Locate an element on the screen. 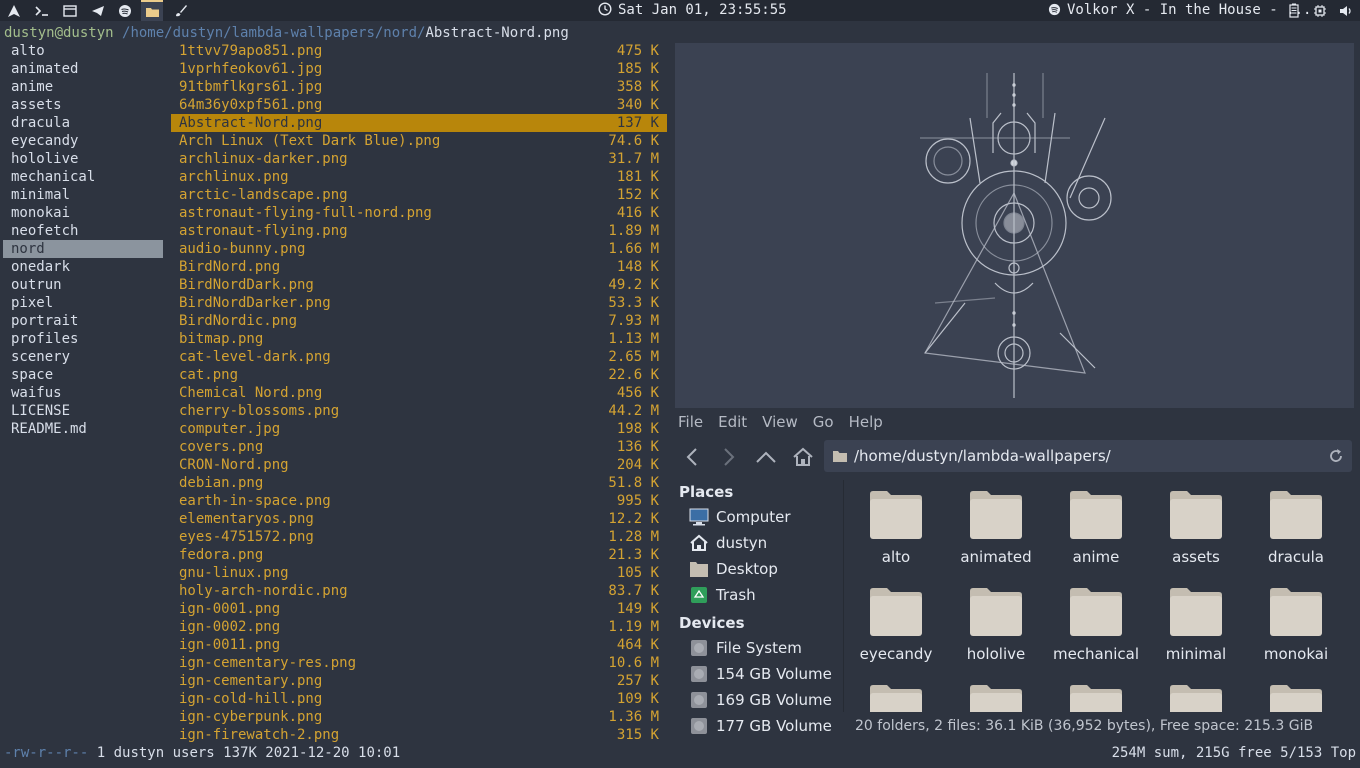 This screenshot has width=1360, height=768. back-button is located at coordinates (692, 457).